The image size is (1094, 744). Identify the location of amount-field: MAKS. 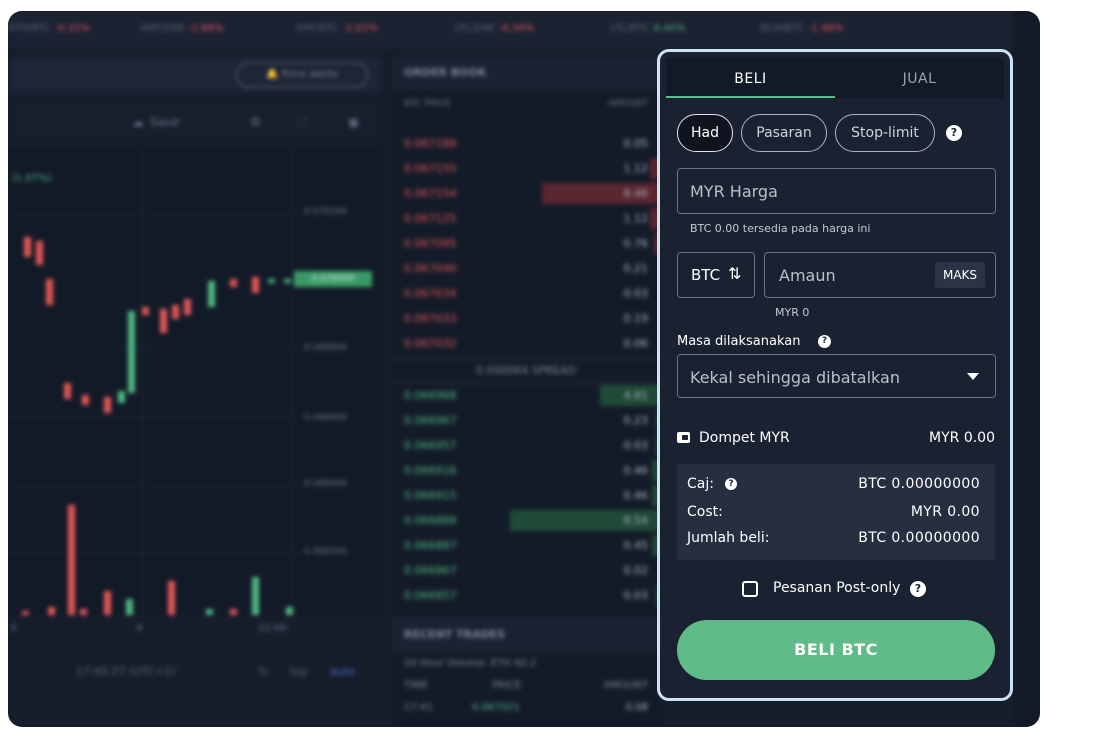
(880, 275).